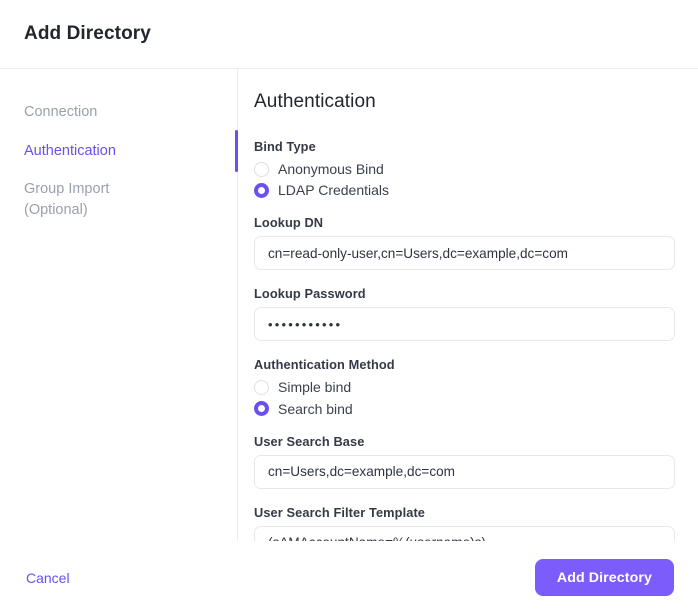 The width and height of the screenshot is (698, 614). I want to click on lookup-password-input, so click(464, 324).